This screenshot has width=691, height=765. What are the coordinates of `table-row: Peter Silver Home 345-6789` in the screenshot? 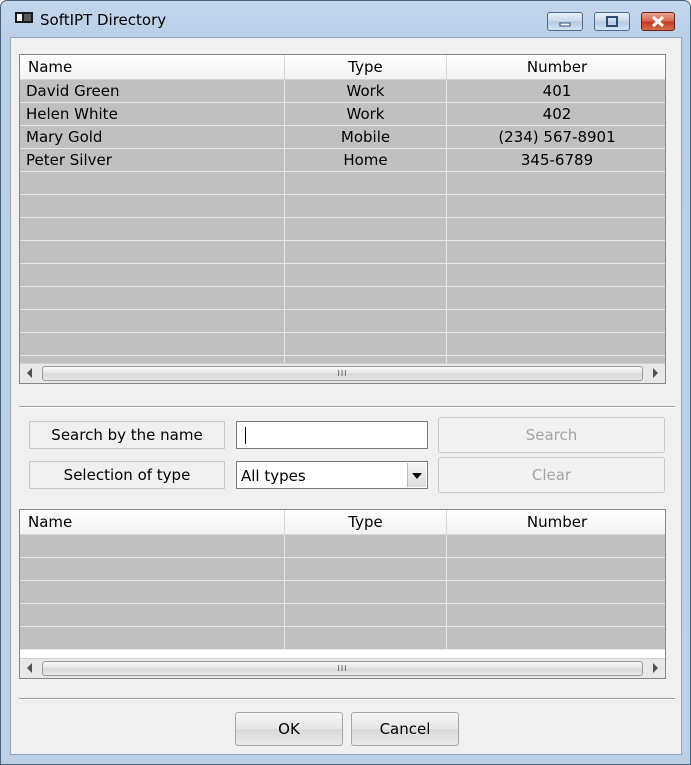 It's located at (342, 160).